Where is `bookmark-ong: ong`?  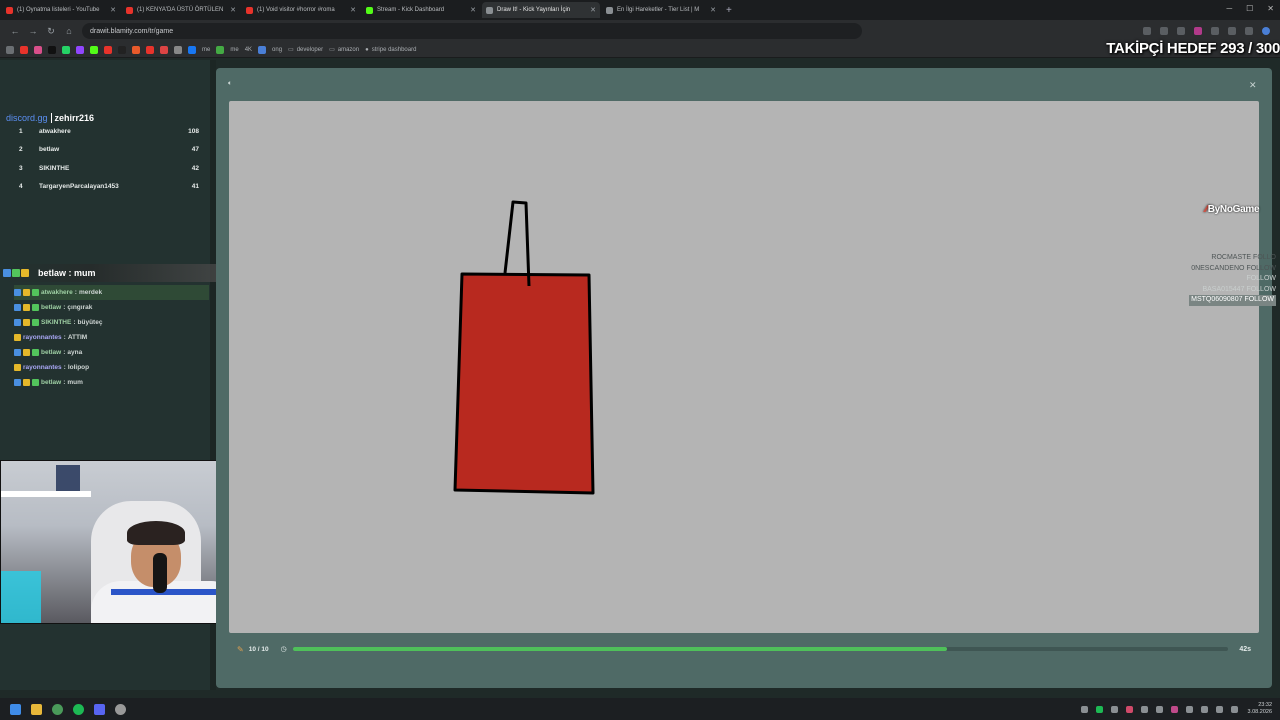
bookmark-ong: ong is located at coordinates (277, 50).